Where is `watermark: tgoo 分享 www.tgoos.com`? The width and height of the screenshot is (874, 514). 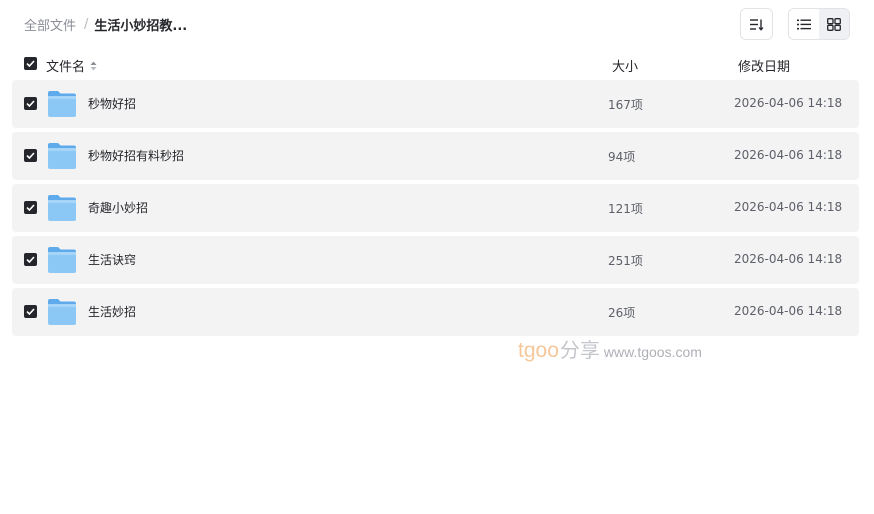 watermark: tgoo 分享 www.tgoos.com is located at coordinates (610, 348).